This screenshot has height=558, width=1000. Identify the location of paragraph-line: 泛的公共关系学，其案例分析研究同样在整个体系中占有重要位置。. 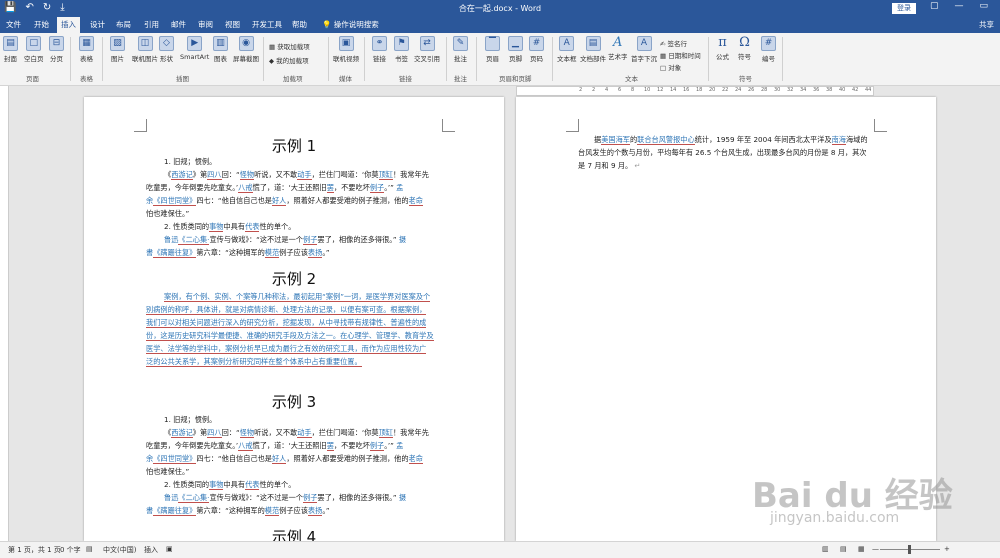
(254, 362).